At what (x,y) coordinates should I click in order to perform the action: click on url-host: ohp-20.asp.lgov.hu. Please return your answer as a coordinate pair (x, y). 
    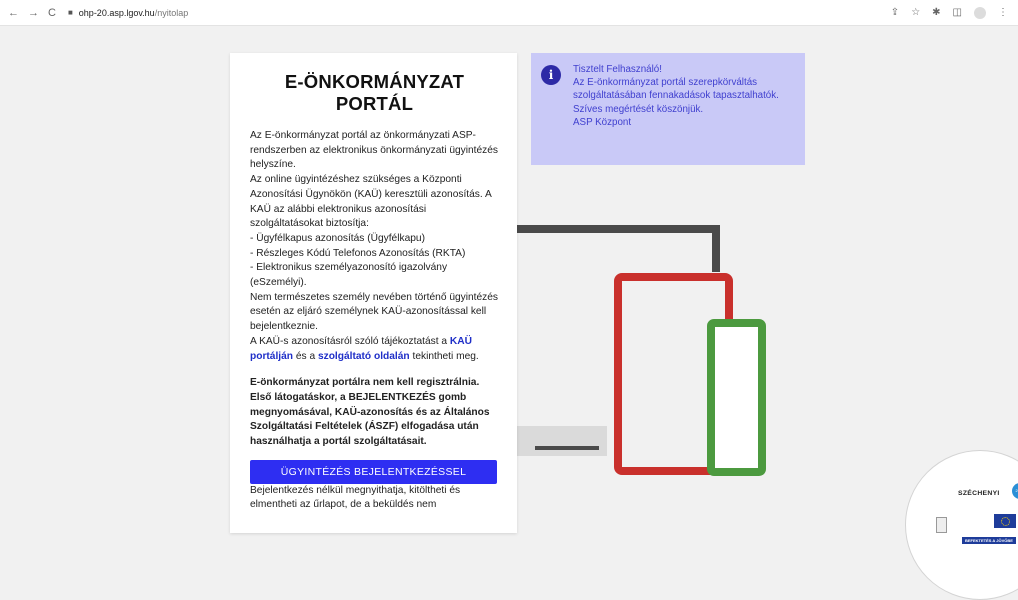
    Looking at the image, I should click on (116, 12).